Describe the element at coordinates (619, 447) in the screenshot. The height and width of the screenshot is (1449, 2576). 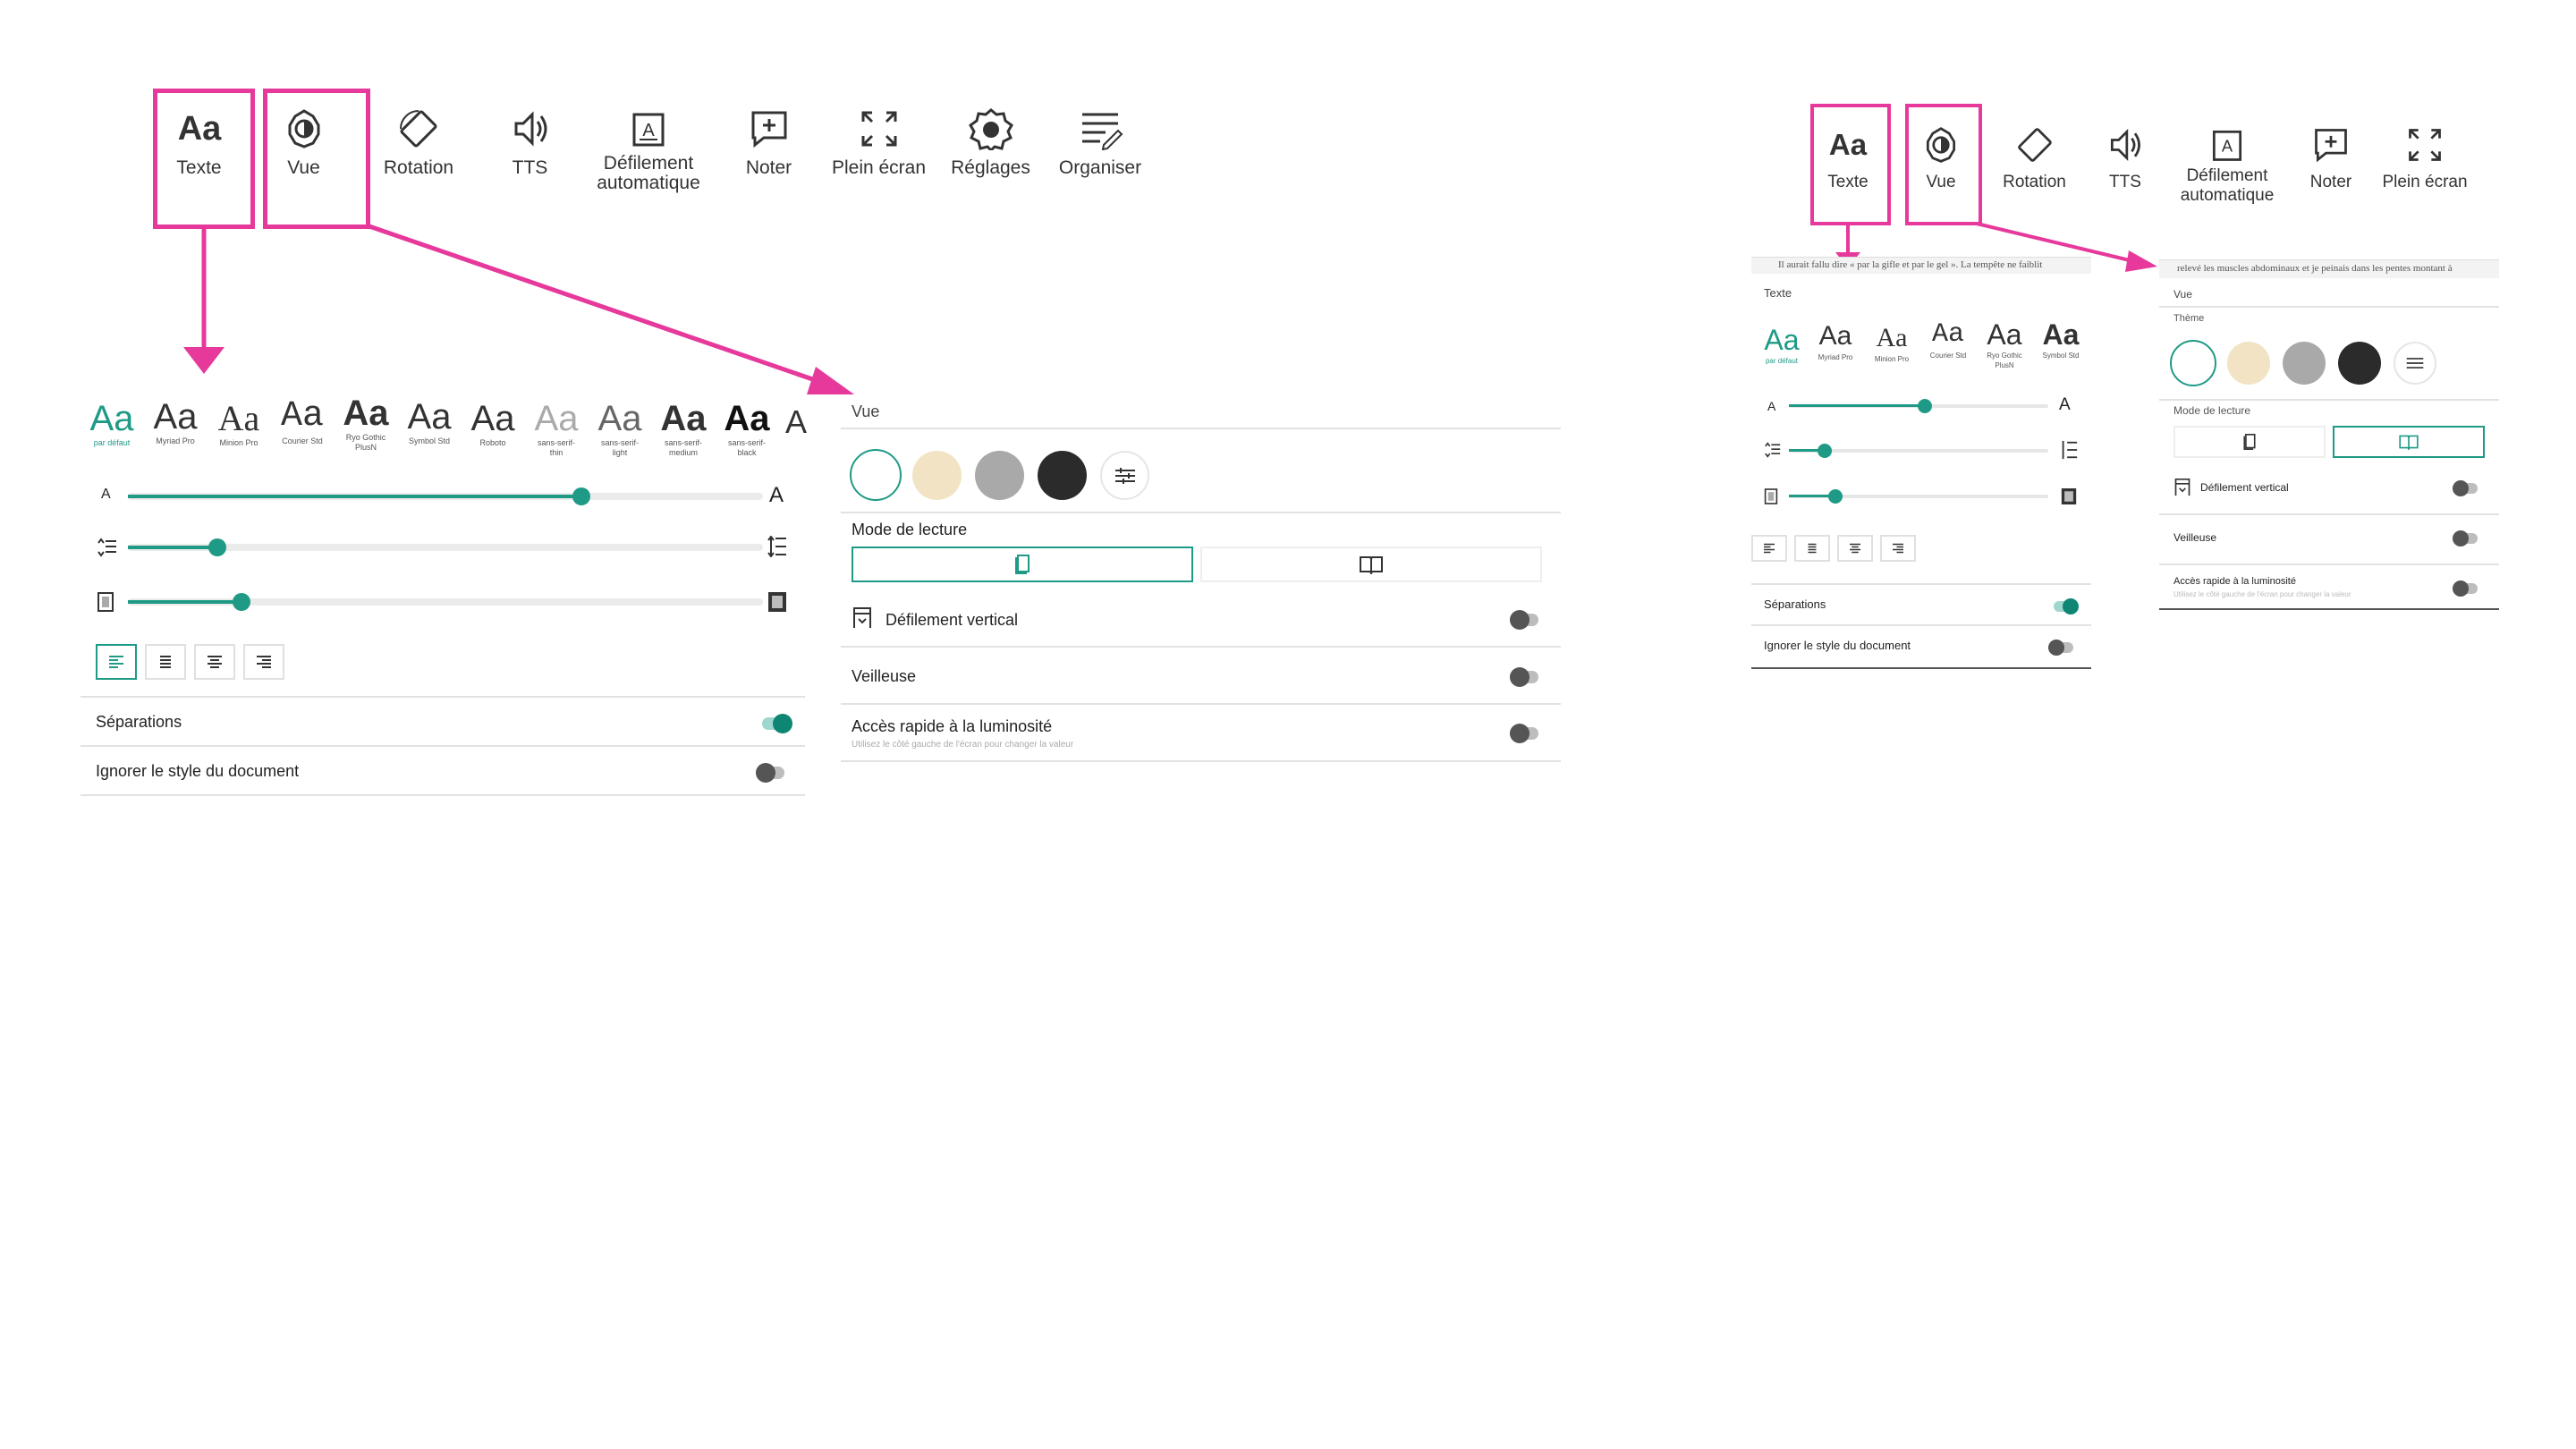
I see `font-name: sans-serif-light` at that location.